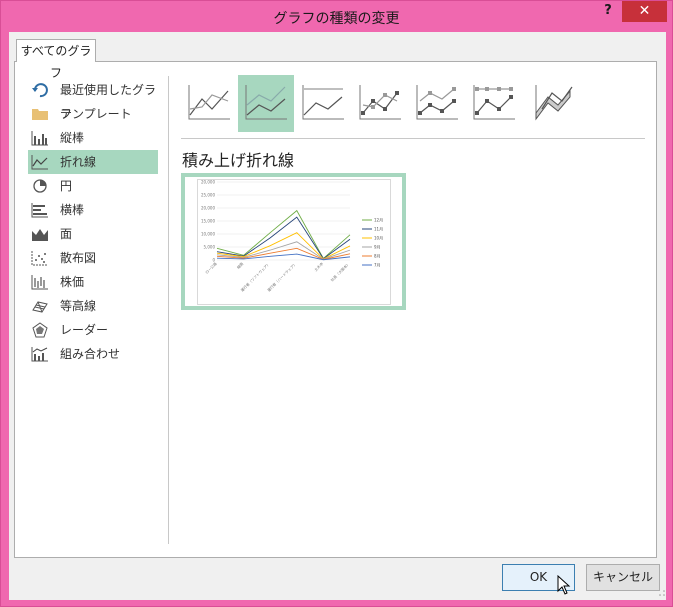  What do you see at coordinates (40, 138) in the screenshot?
I see `column-chart-icon` at bounding box center [40, 138].